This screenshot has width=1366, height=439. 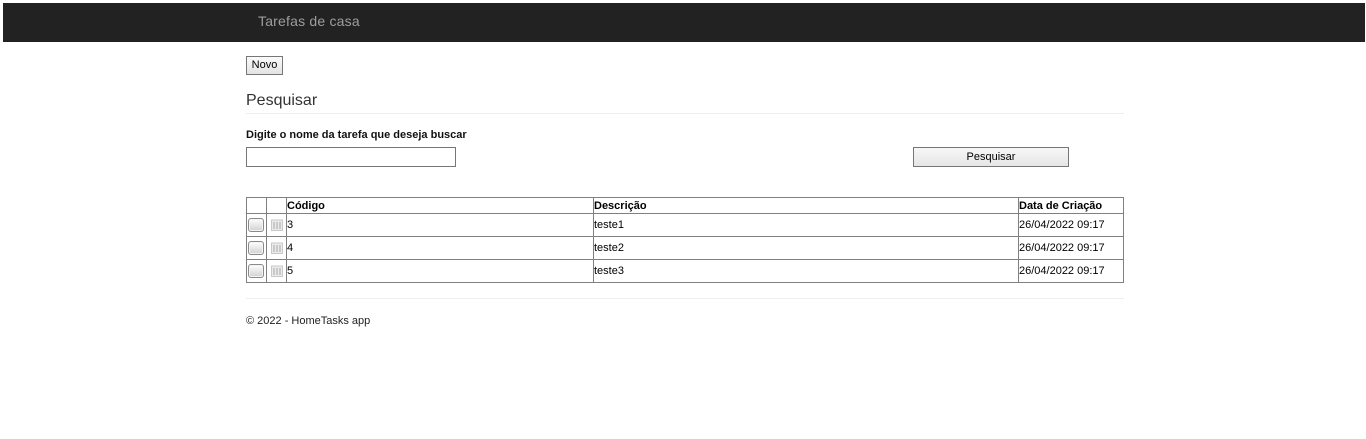 I want to click on table-row: 3 teste1 26/04/2022 09:17, so click(x=685, y=225).